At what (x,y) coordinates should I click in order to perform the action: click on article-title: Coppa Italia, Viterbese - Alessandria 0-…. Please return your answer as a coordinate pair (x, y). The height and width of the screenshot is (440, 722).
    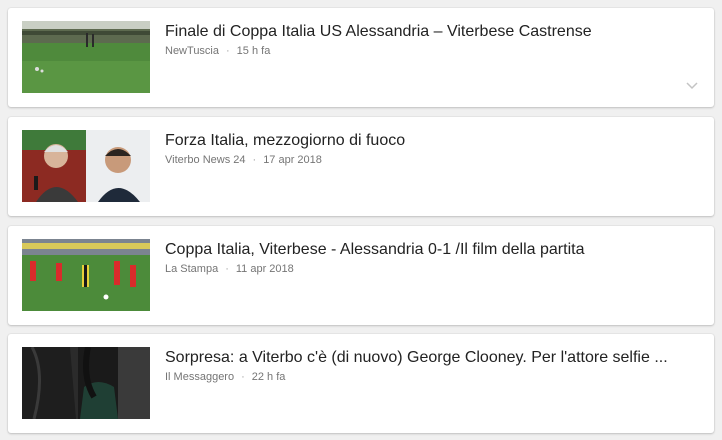
    Looking at the image, I should click on (430, 250).